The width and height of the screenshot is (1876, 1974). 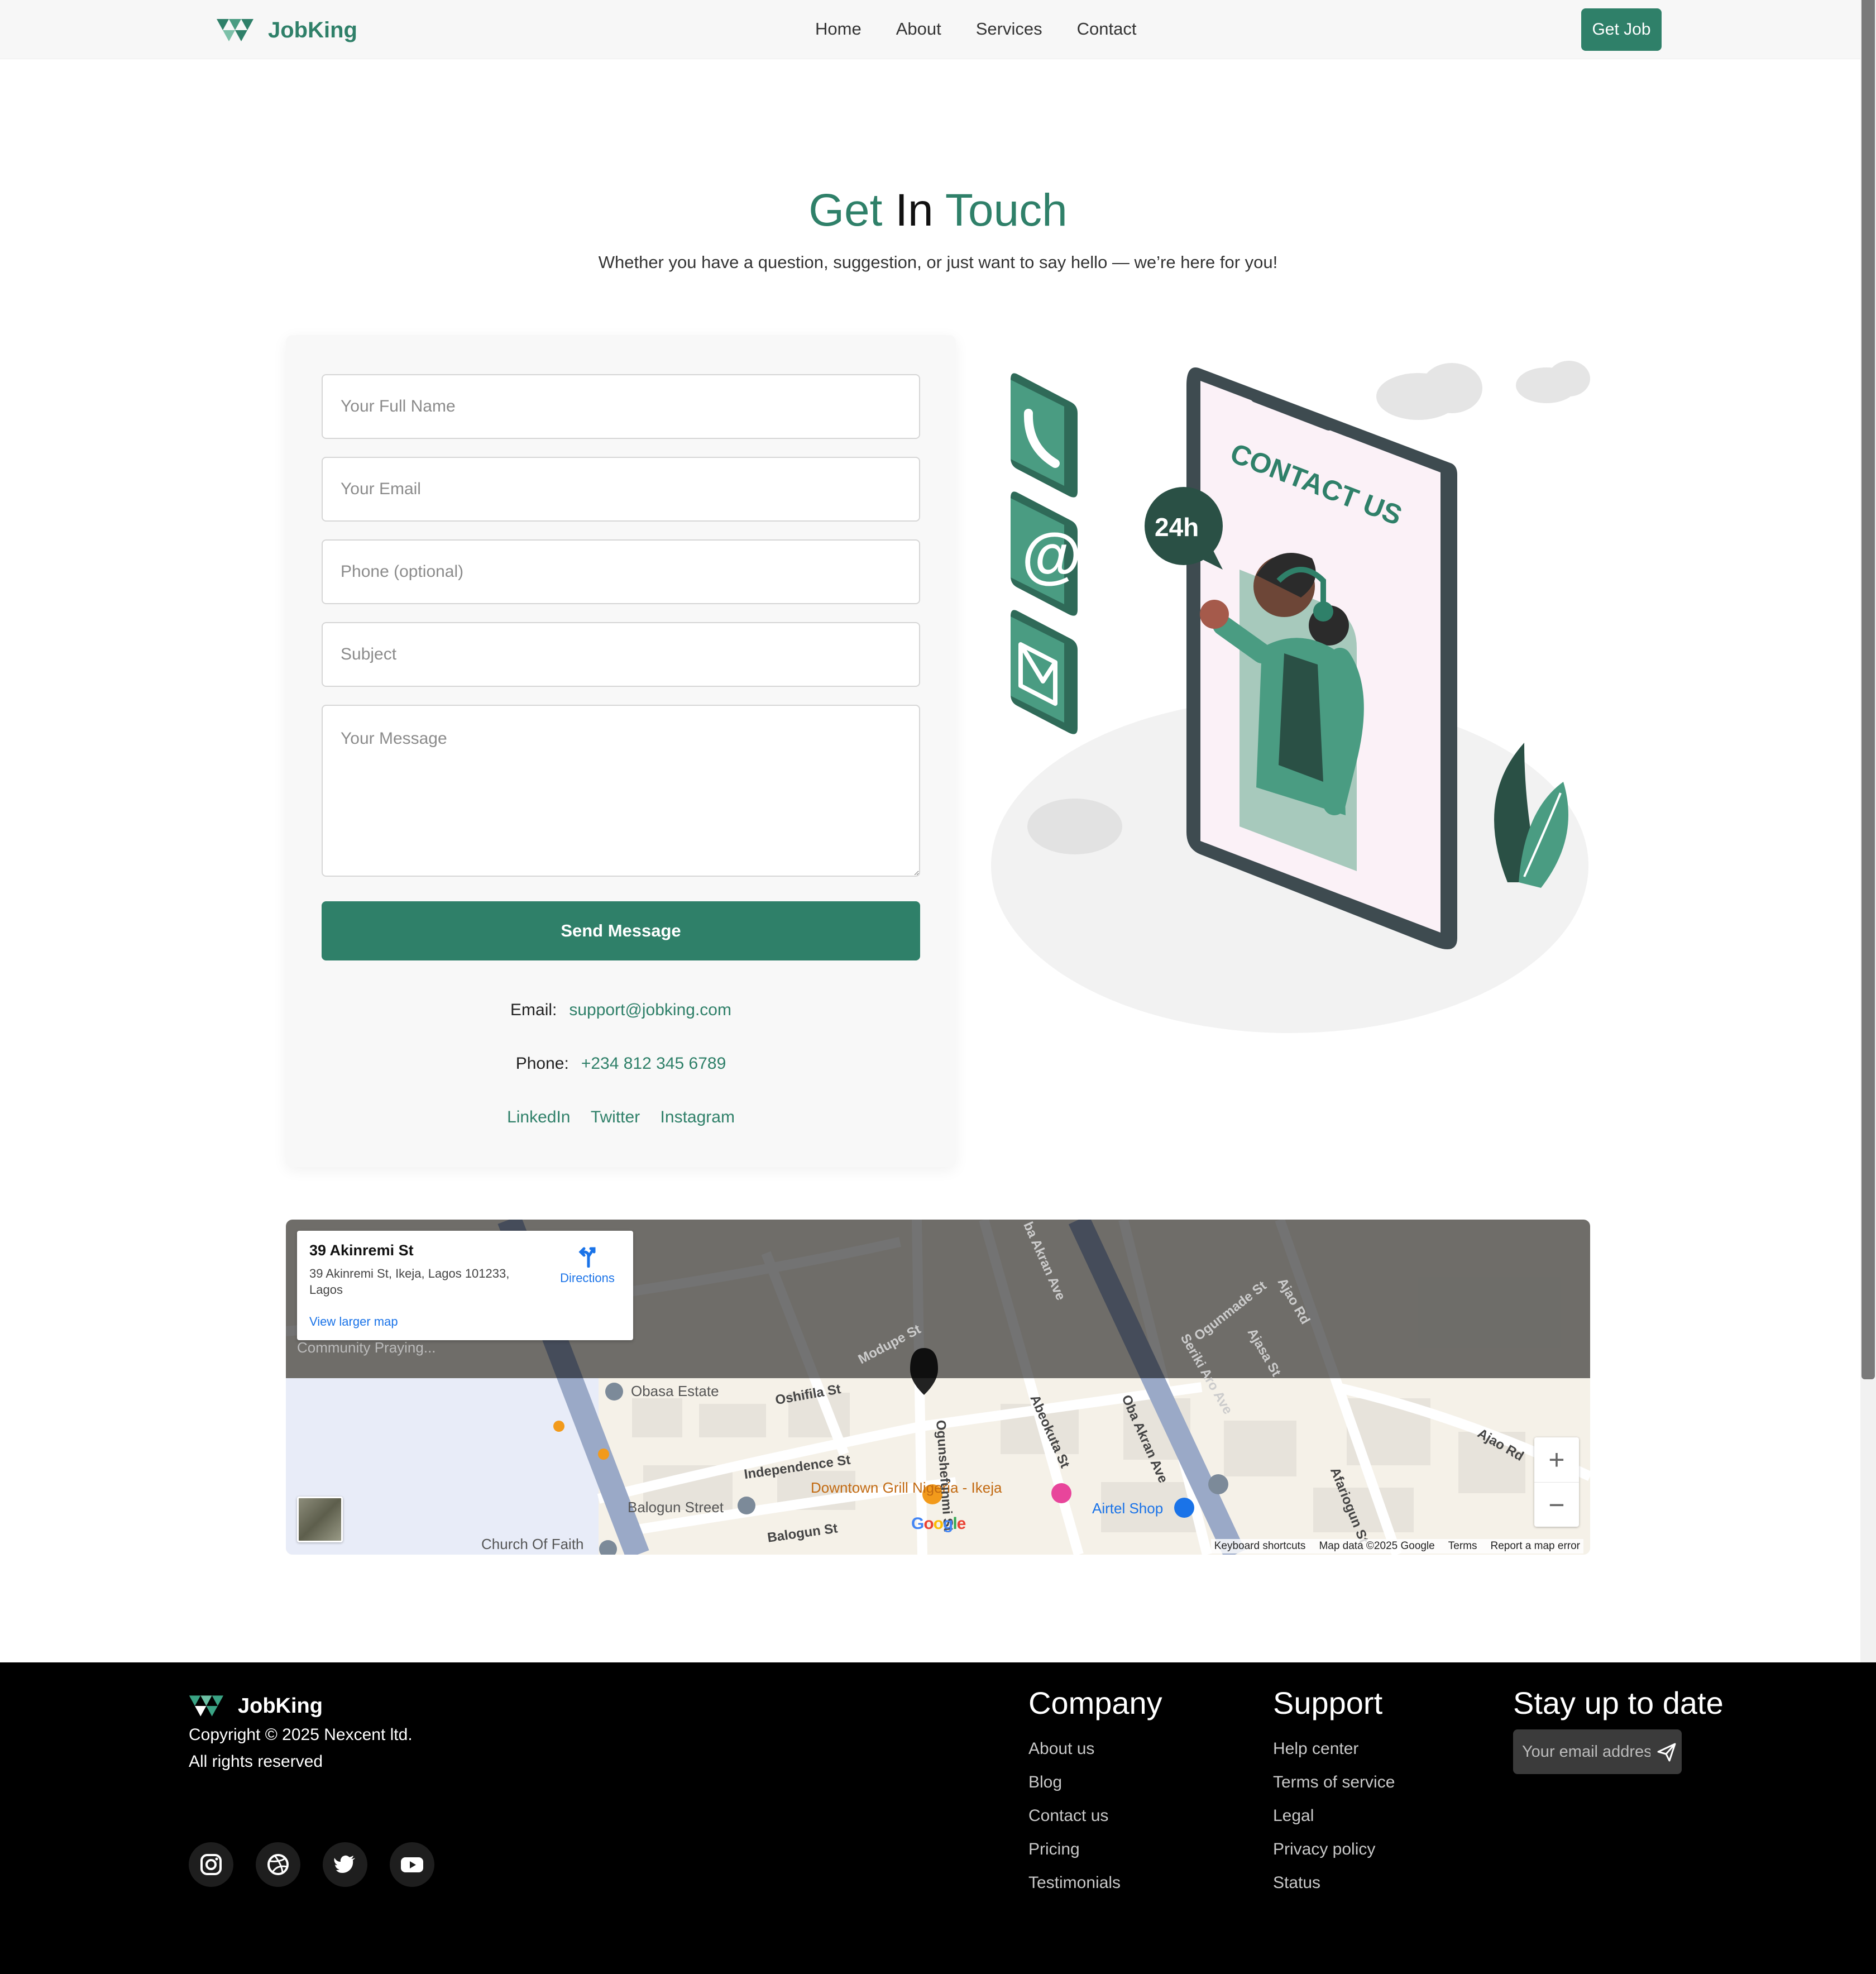 I want to click on at-sign-icon: @, so click(x=1046, y=554).